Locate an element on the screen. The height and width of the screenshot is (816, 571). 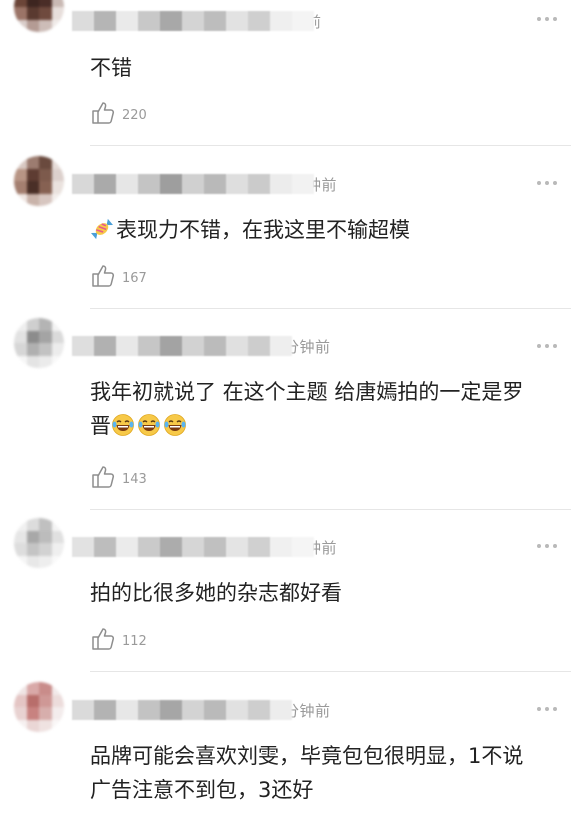
candy-emoji is located at coordinates (102, 229).